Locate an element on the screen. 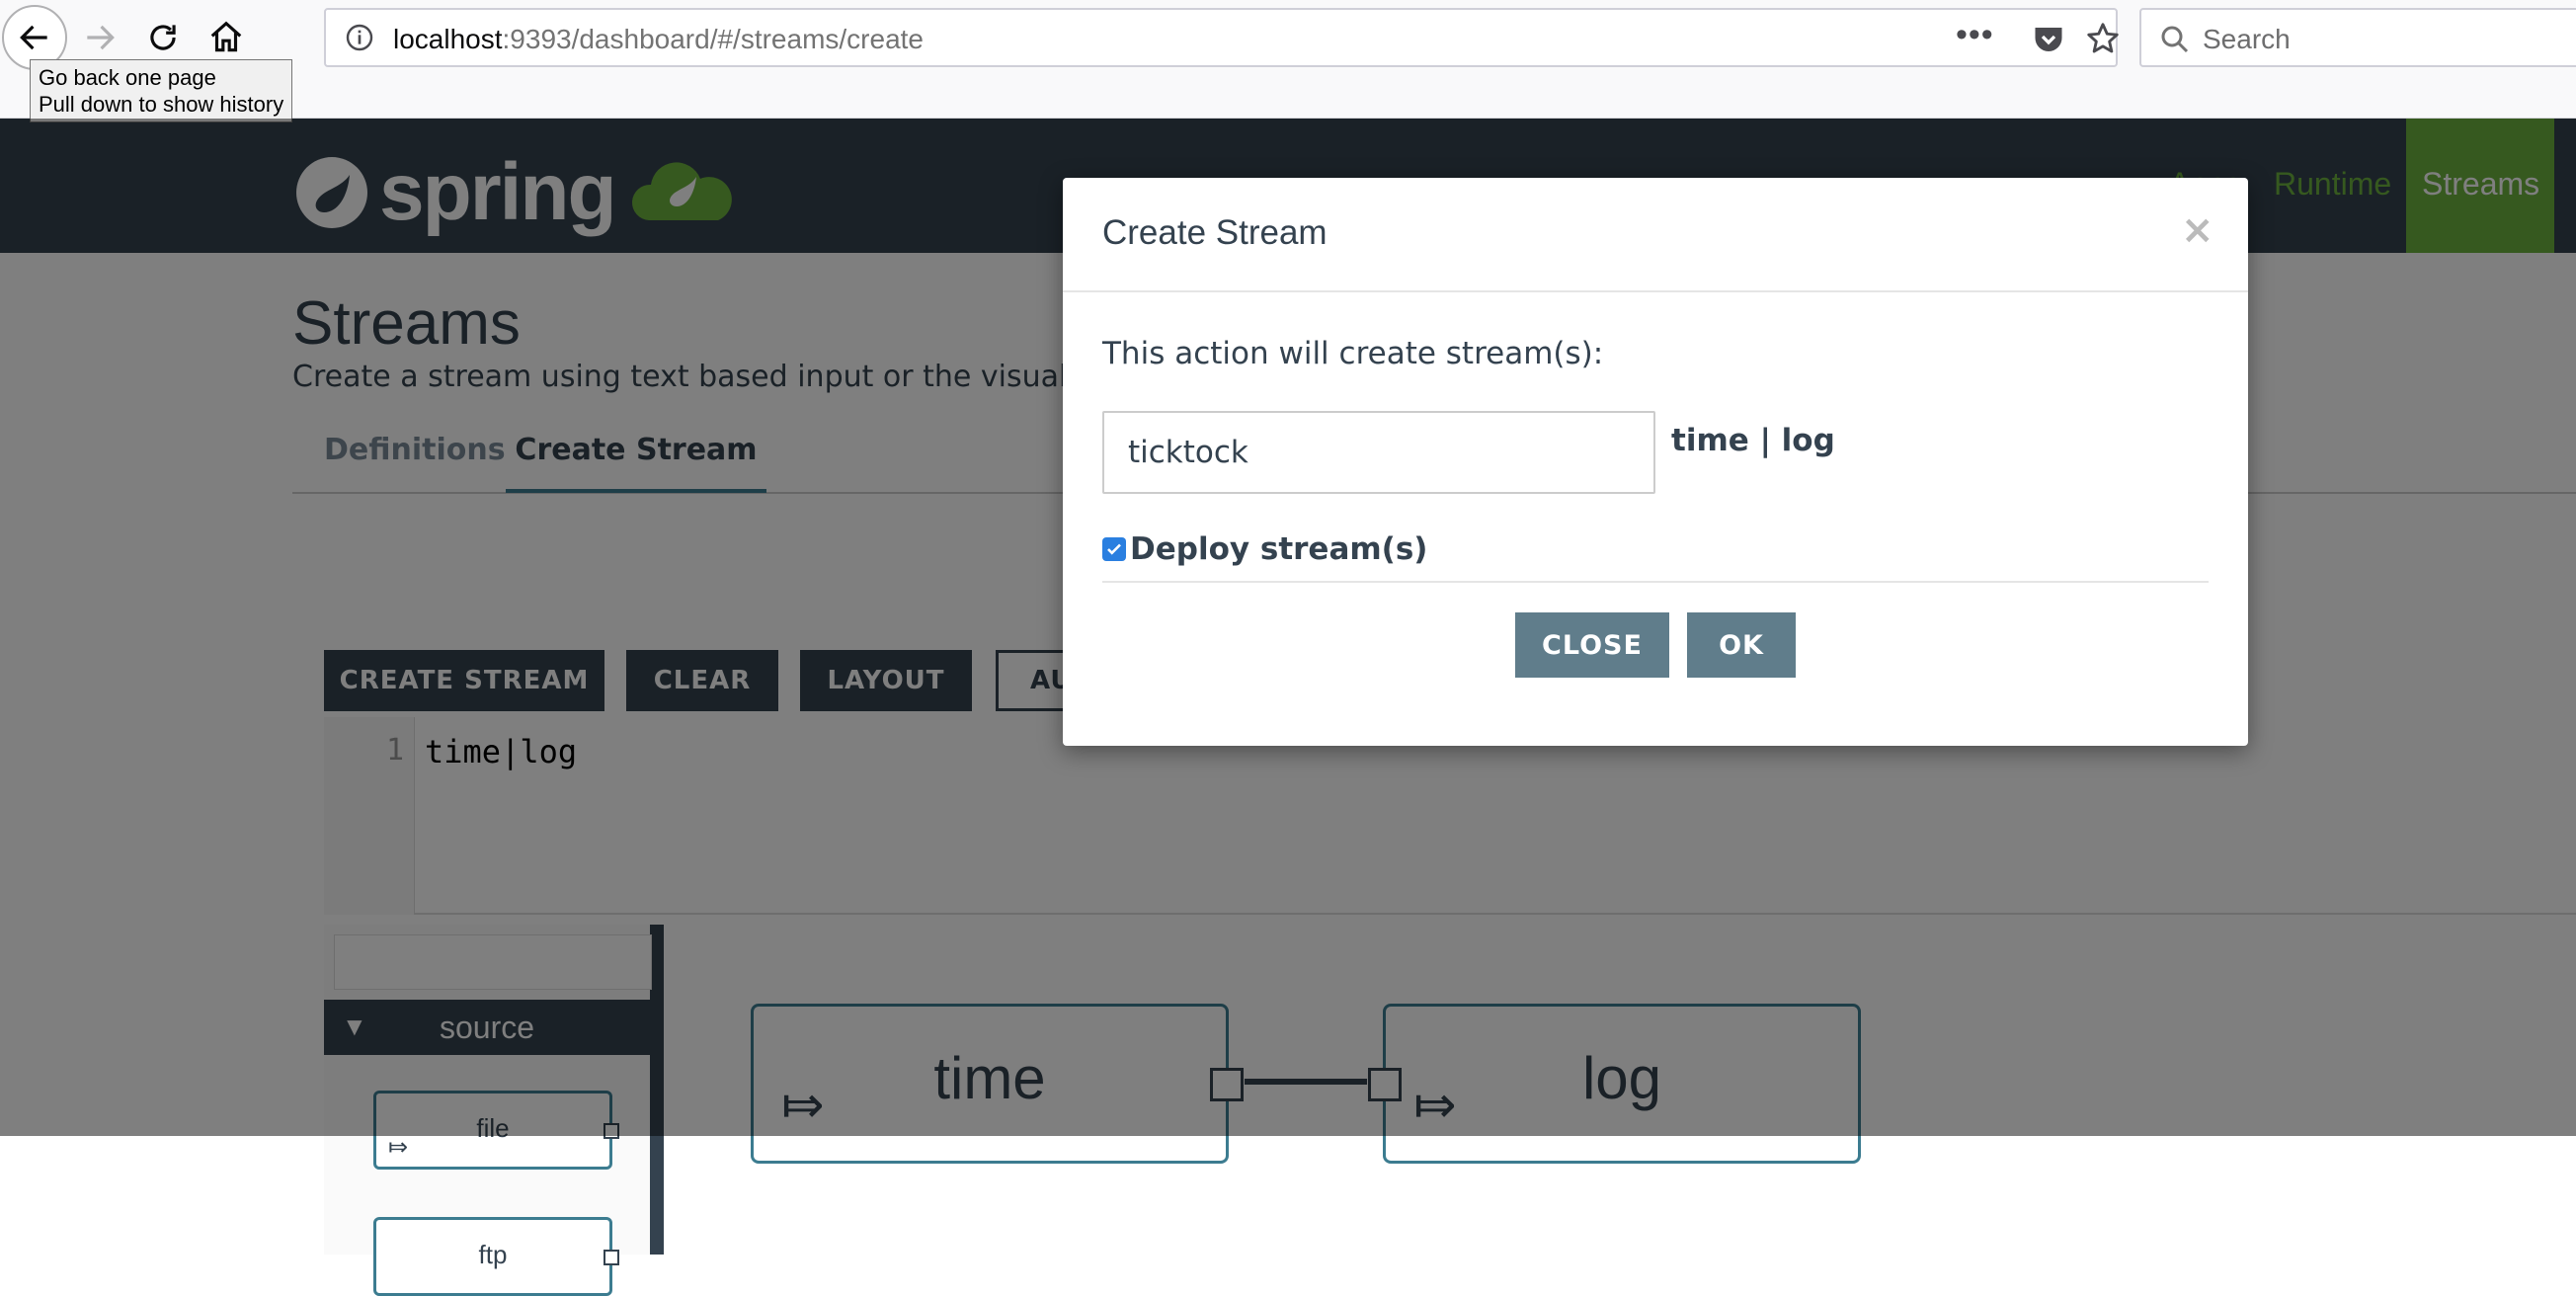 This screenshot has height=1296, width=2576. palette-node-label: ftp is located at coordinates (493, 1254).